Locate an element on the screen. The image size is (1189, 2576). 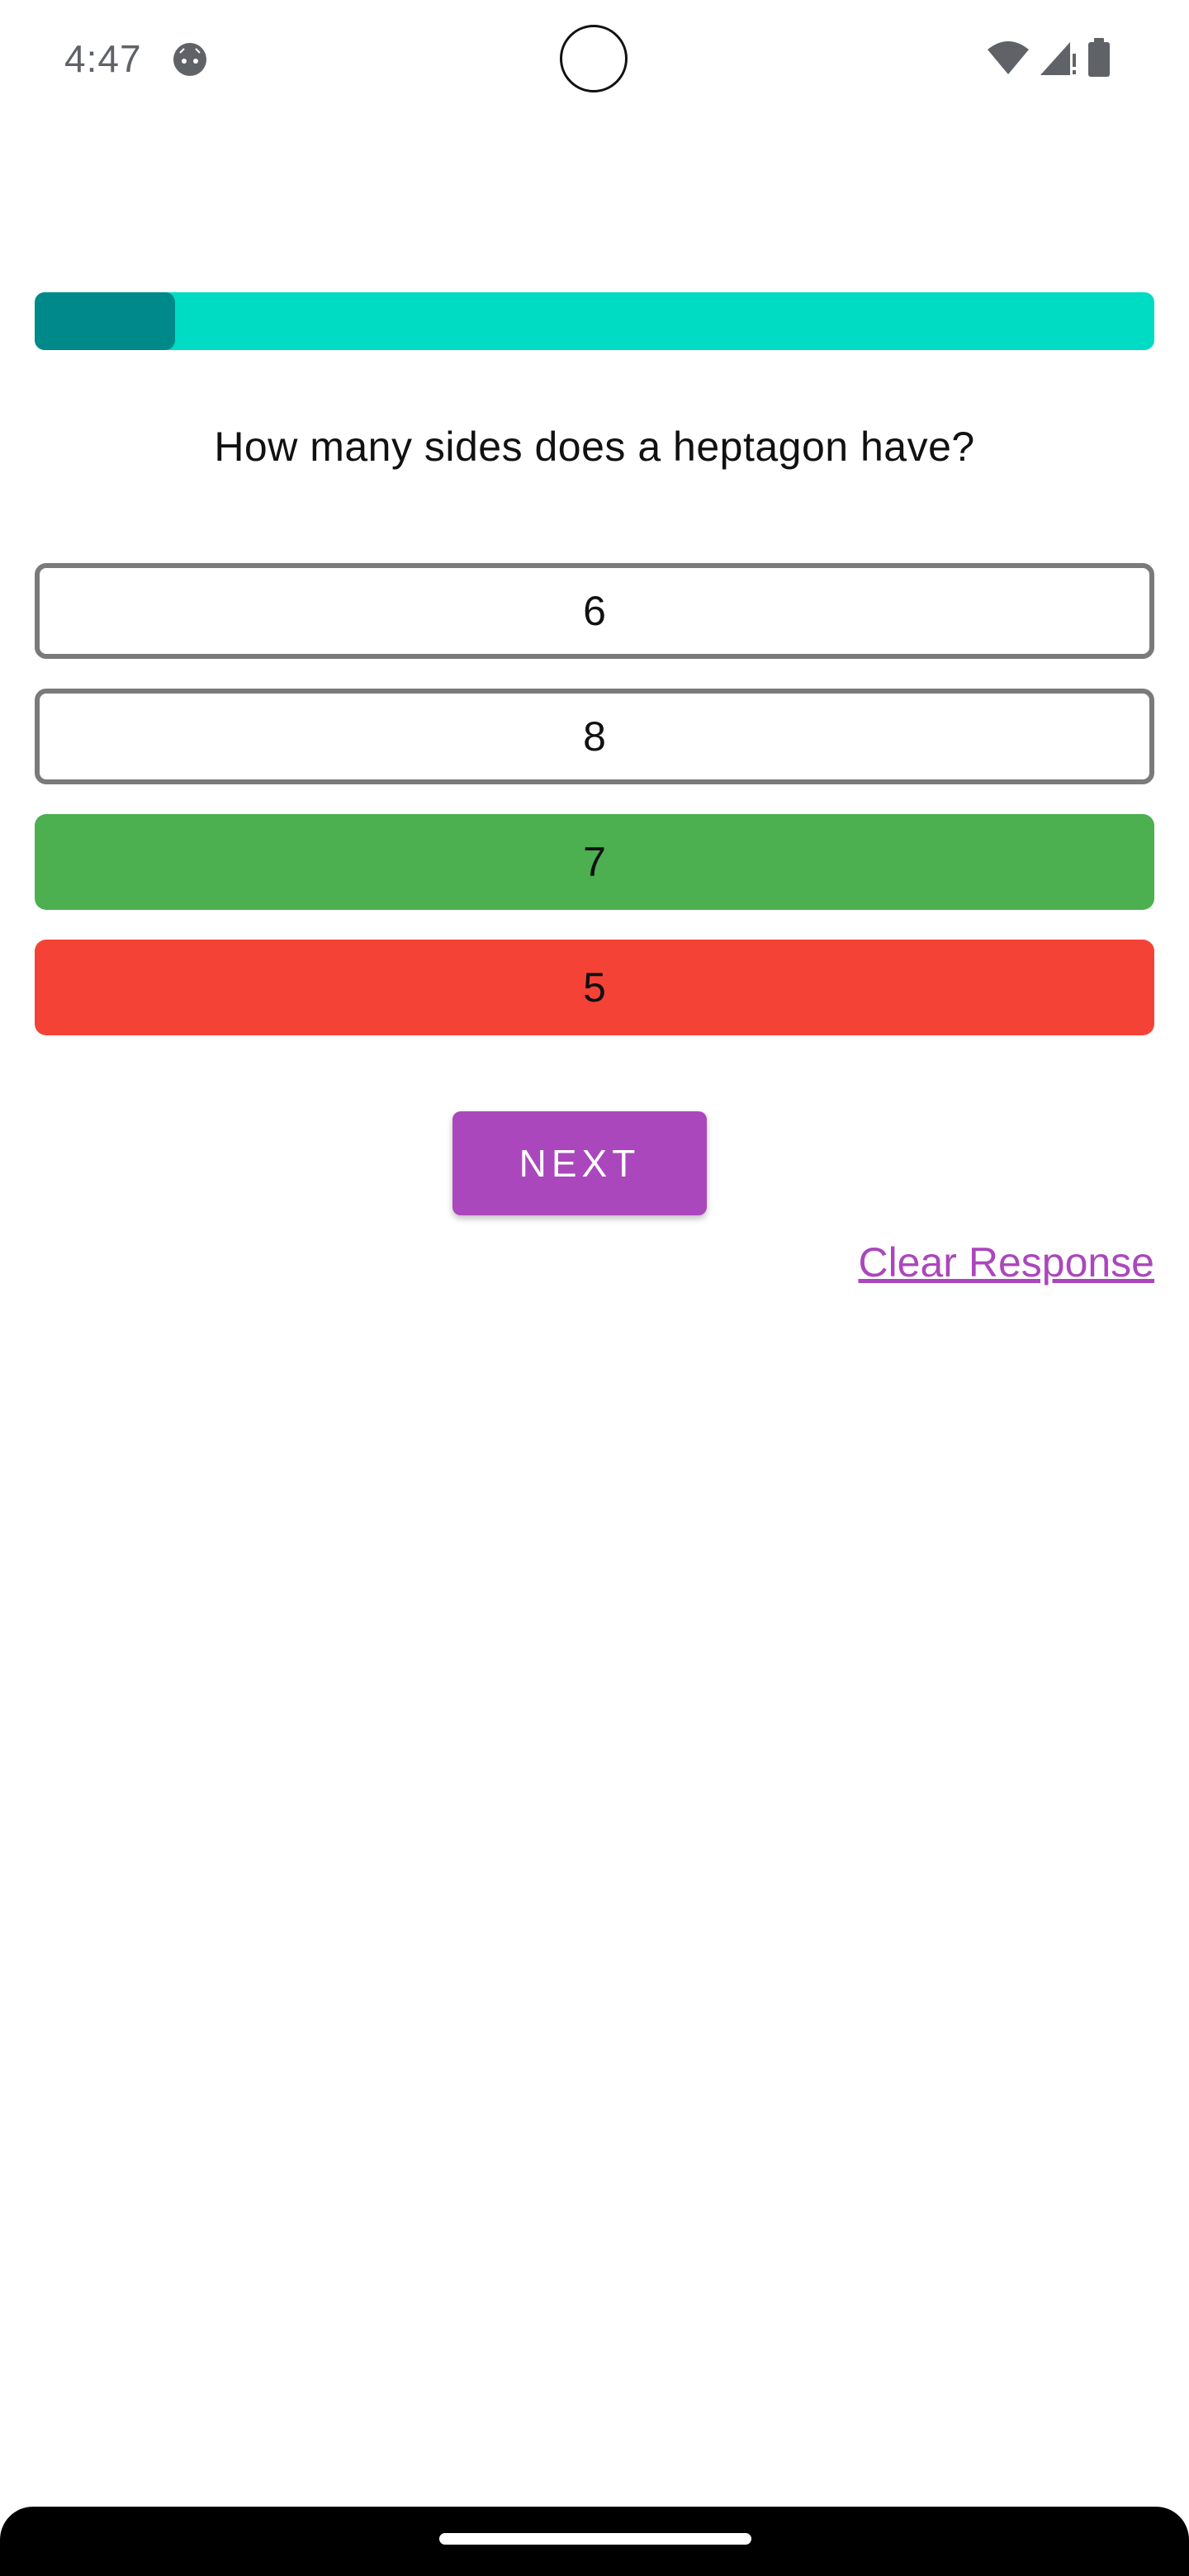
android-face-icon is located at coordinates (190, 59).